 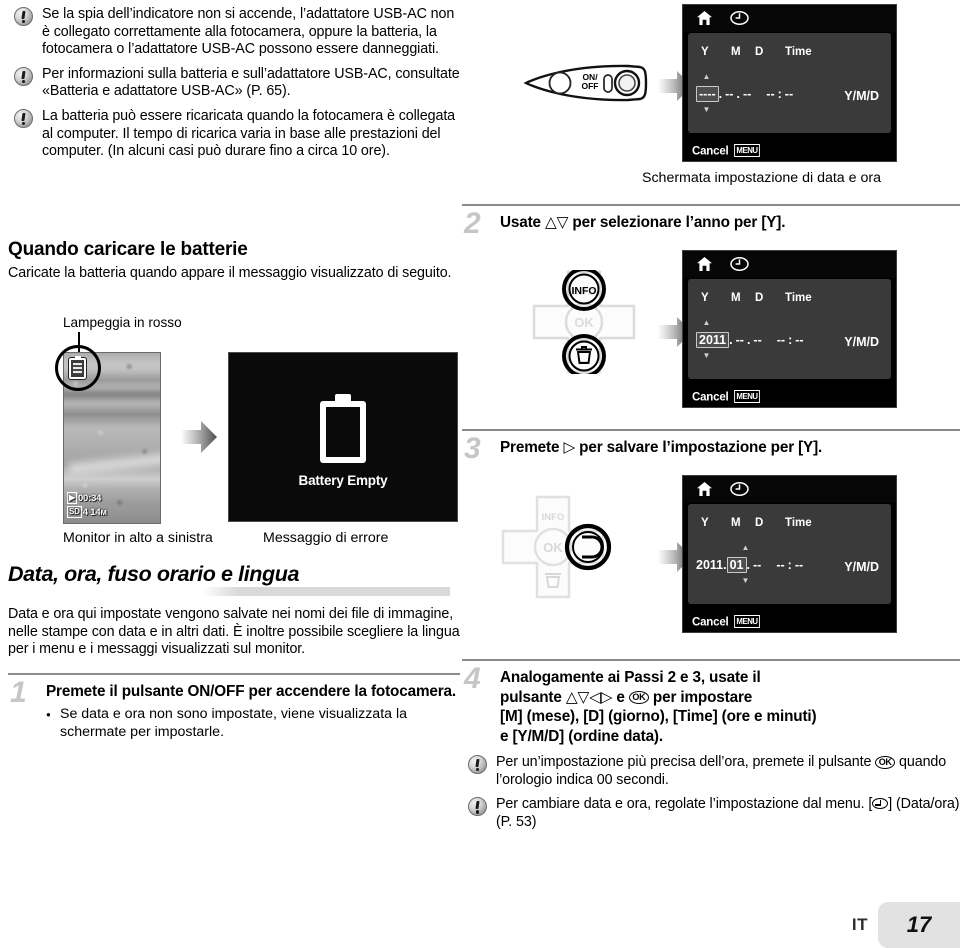 What do you see at coordinates (789, 83) in the screenshot?
I see `screen-panel: Y M D Time ▲ ▼ ----. --. -- --: -- Y/M/D` at bounding box center [789, 83].